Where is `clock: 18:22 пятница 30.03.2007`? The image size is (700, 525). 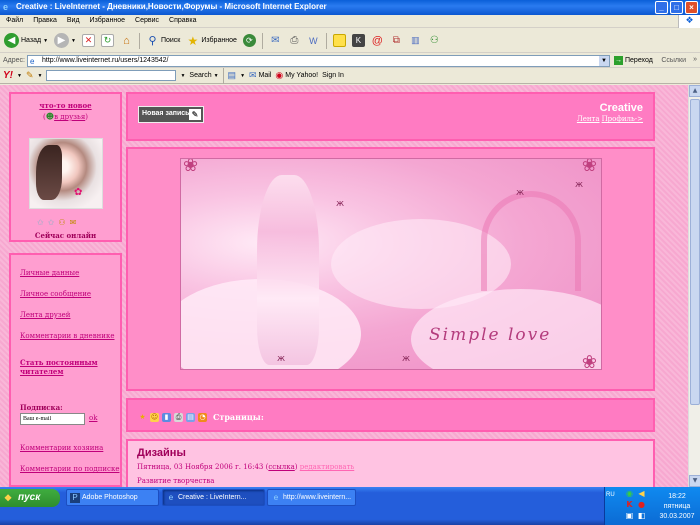
clock: 18:22 пятница 30.03.2007 is located at coordinates (677, 507).